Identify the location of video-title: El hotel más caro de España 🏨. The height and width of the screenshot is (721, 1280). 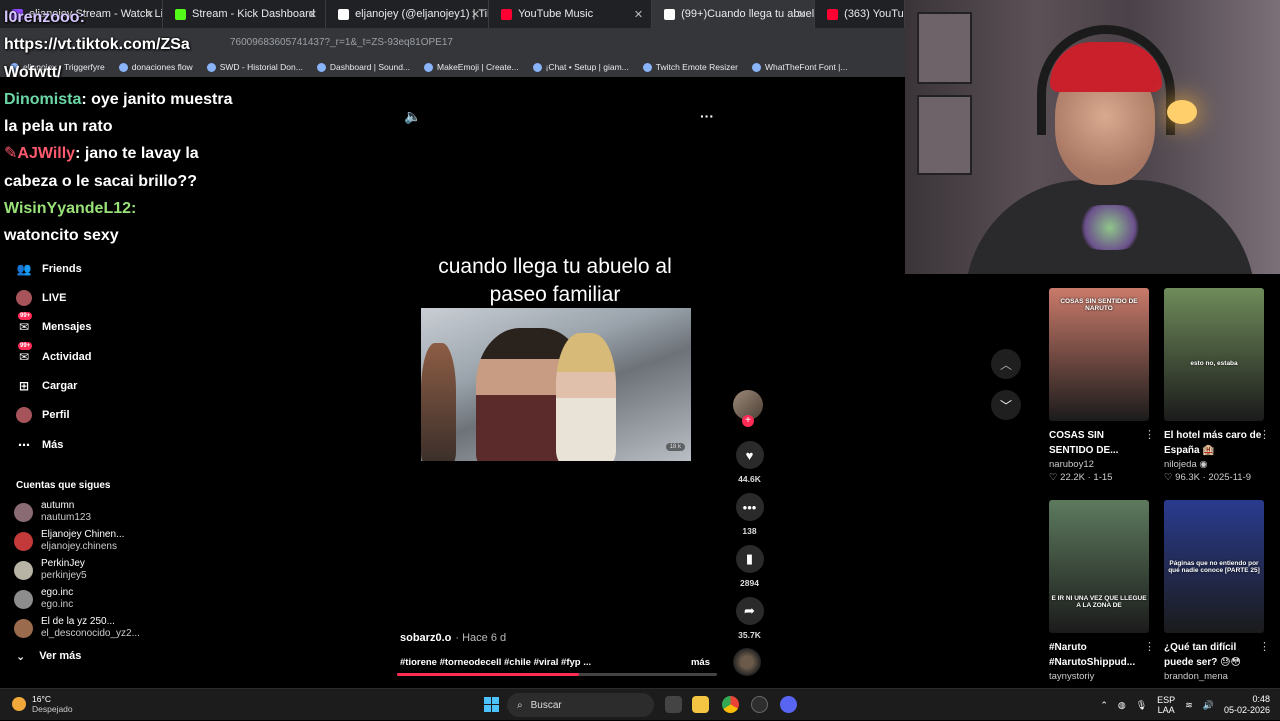
(1214, 443).